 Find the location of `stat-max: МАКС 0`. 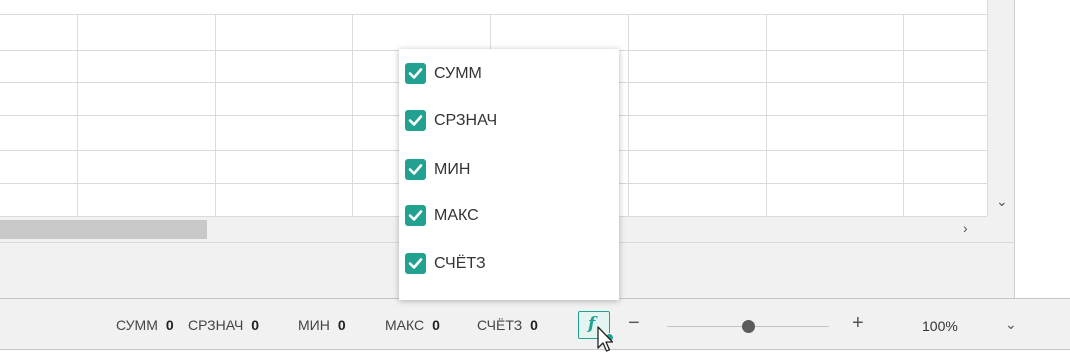

stat-max: МАКС 0 is located at coordinates (412, 325).